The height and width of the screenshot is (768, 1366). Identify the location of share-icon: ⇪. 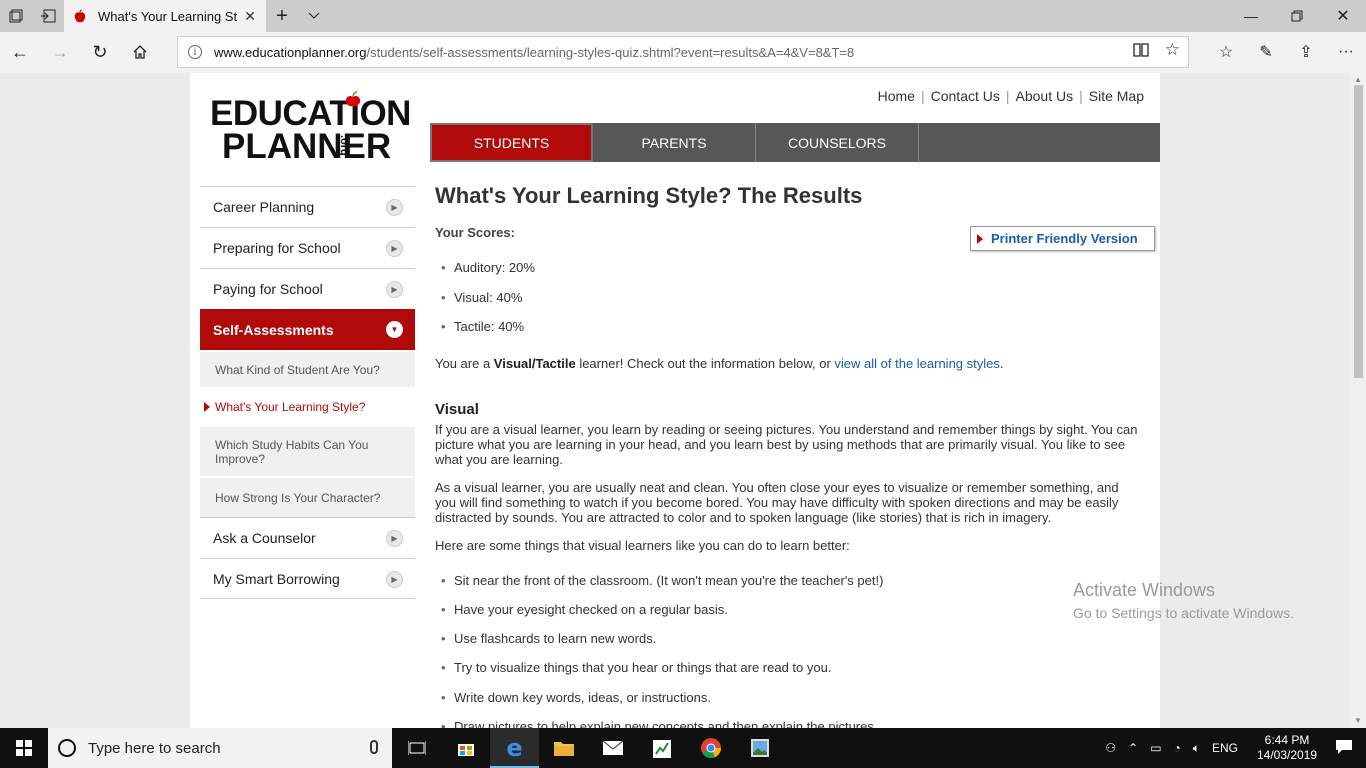
(1306, 52).